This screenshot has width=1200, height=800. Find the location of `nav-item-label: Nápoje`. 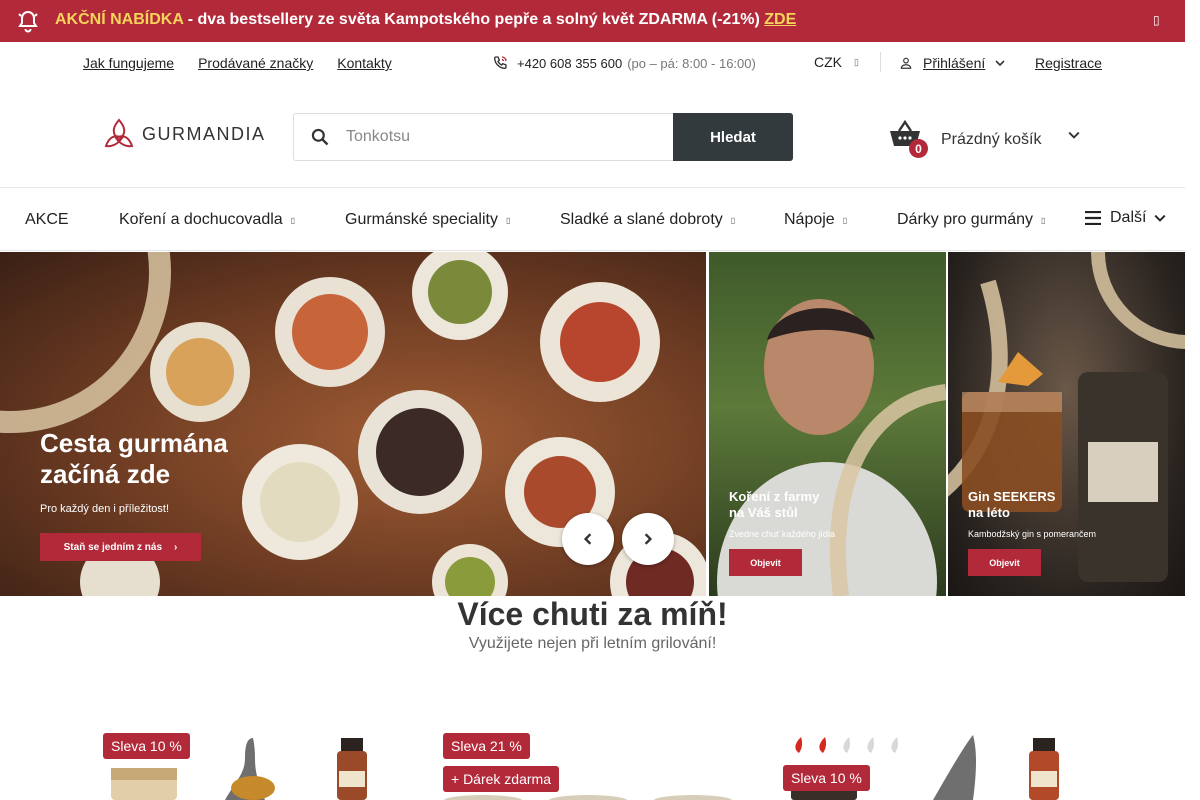

nav-item-label: Nápoje is located at coordinates (809, 219).